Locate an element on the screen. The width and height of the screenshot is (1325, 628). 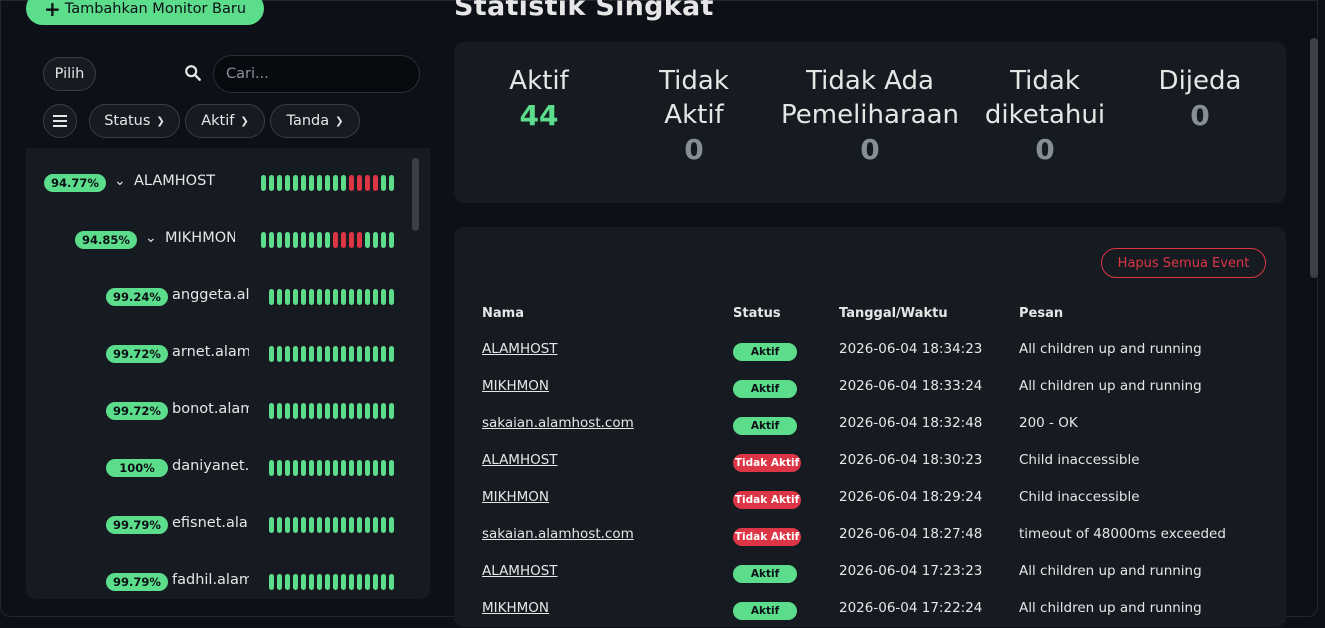
filter-status-label: Status is located at coordinates (127, 121).